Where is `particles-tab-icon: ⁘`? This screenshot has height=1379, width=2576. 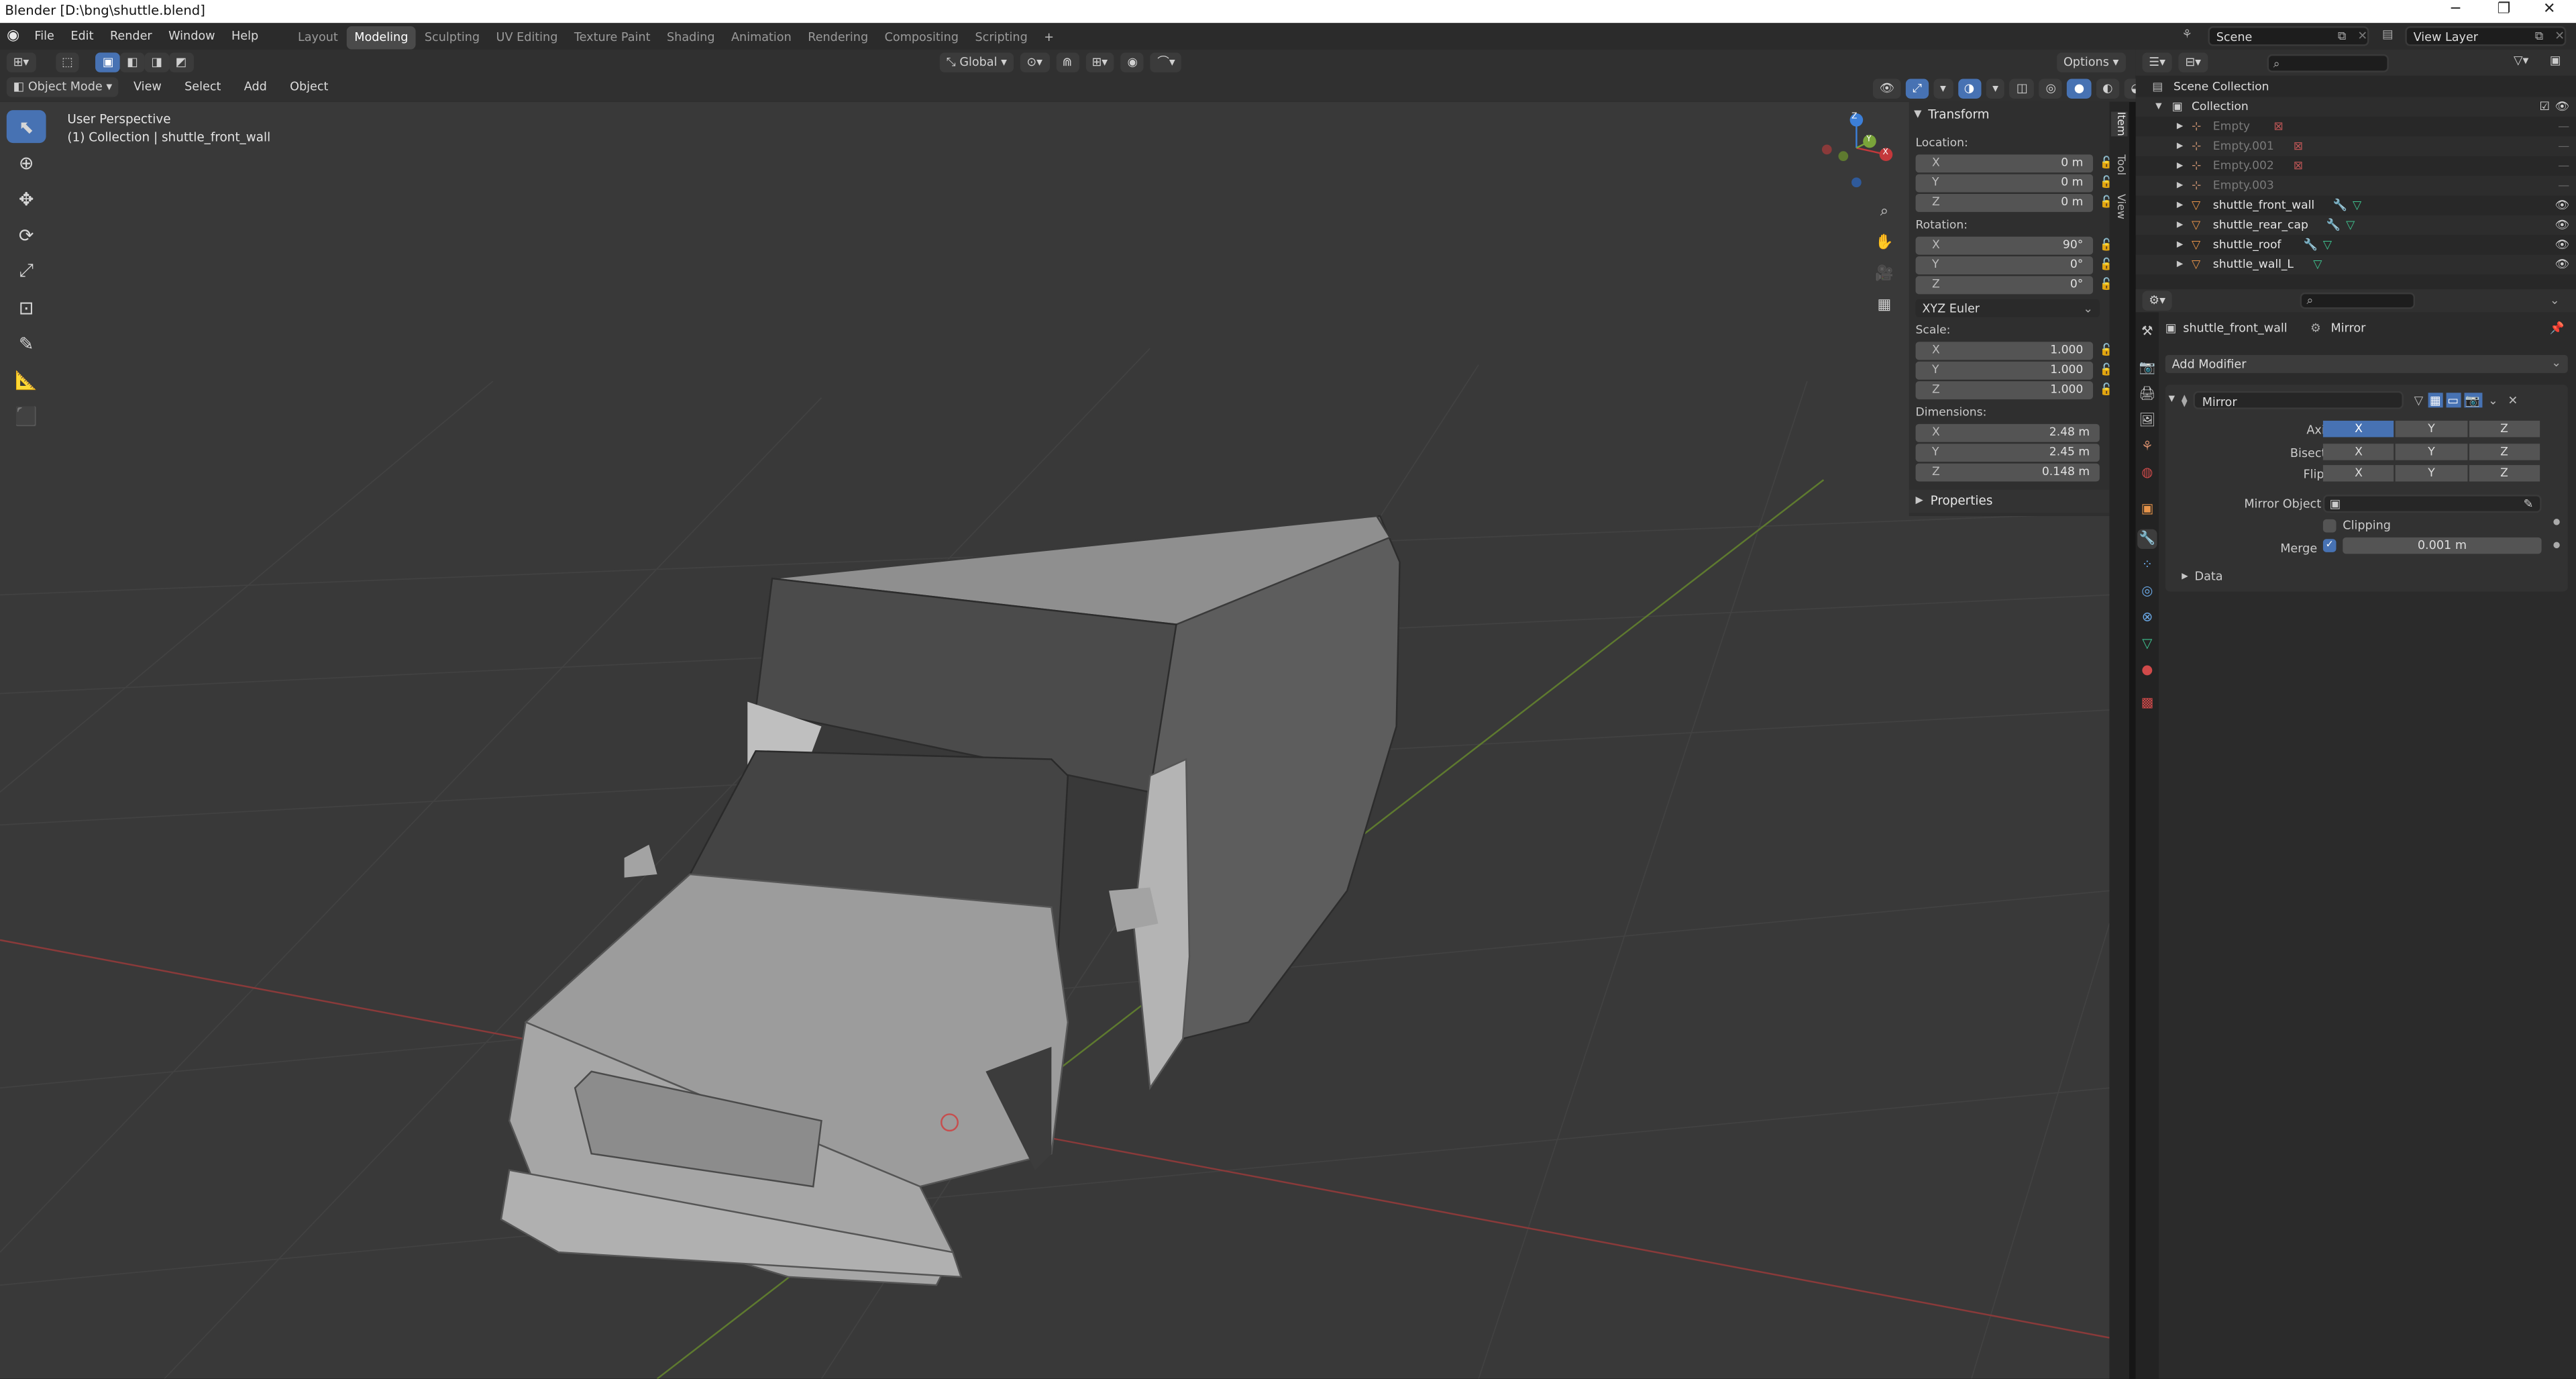
particles-tab-icon: ⁘ is located at coordinates (2147, 565).